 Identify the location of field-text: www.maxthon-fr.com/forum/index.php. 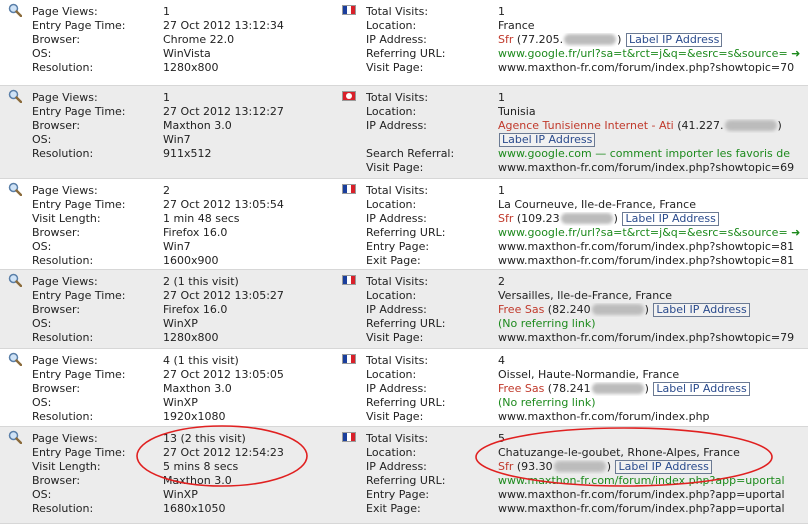
(604, 416).